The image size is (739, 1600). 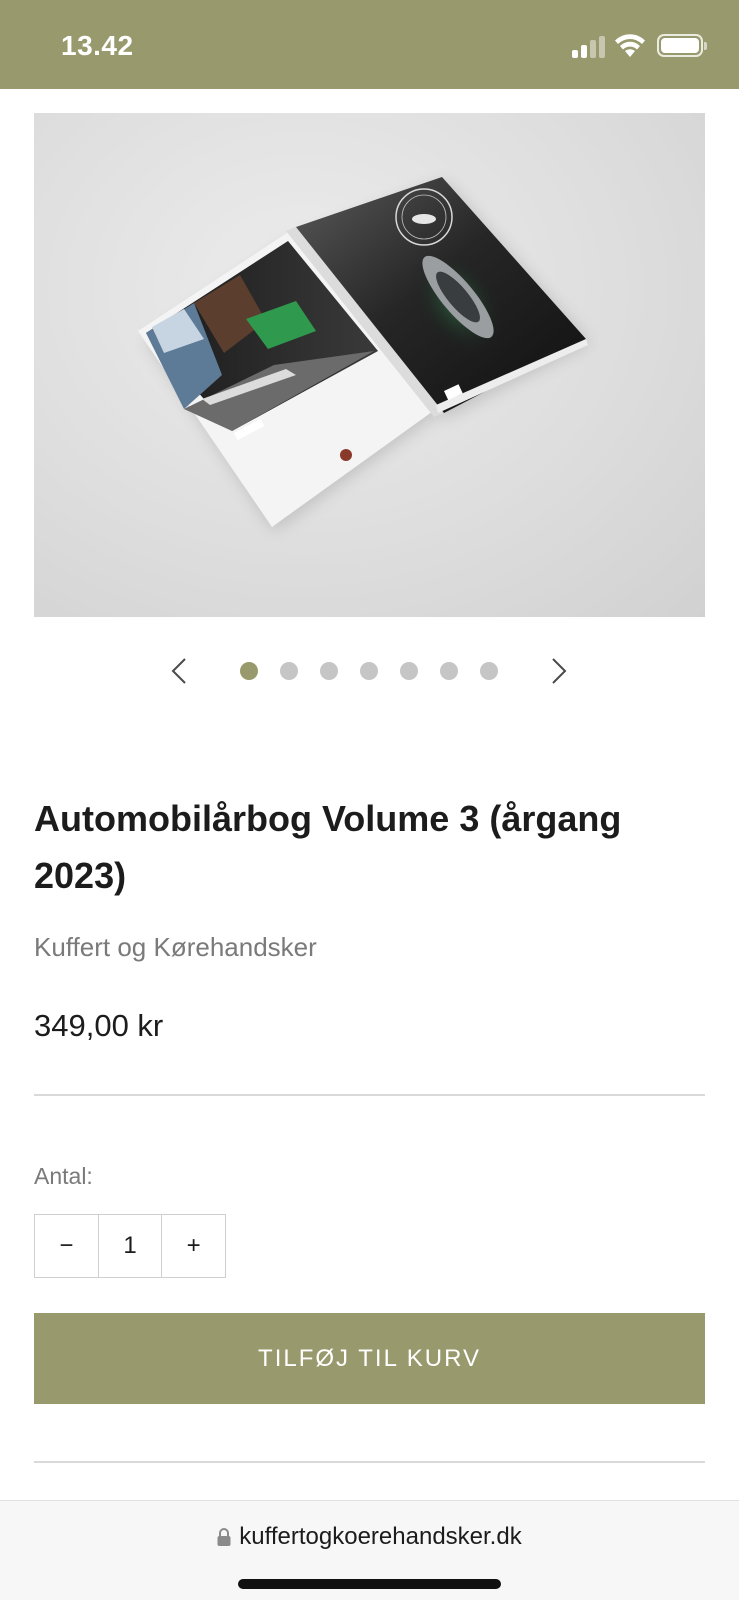 What do you see at coordinates (328, 847) in the screenshot?
I see `product-title: Automobilårbog Volume 3 (årgang 2023)` at bounding box center [328, 847].